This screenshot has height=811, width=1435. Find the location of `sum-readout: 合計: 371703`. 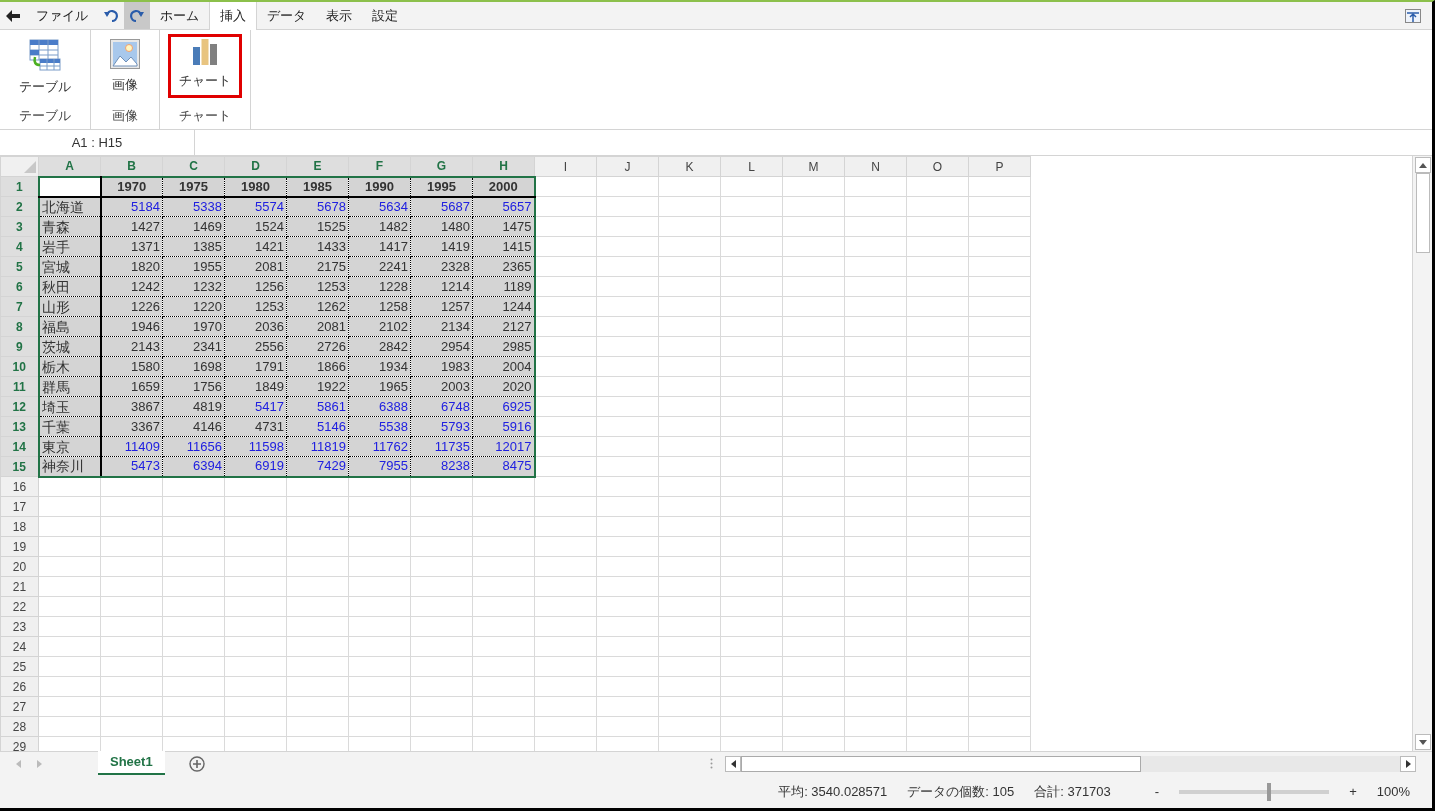

sum-readout: 合計: 371703 is located at coordinates (1072, 791).